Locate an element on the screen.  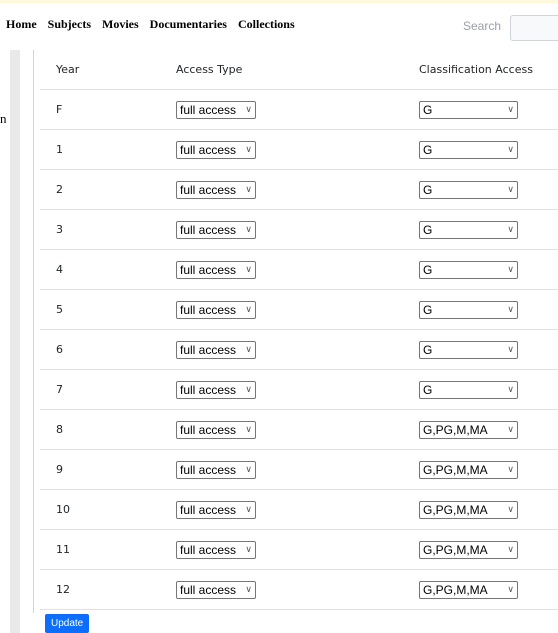
table-row: 1 full access ∨ G ∨ is located at coordinates (299, 149).